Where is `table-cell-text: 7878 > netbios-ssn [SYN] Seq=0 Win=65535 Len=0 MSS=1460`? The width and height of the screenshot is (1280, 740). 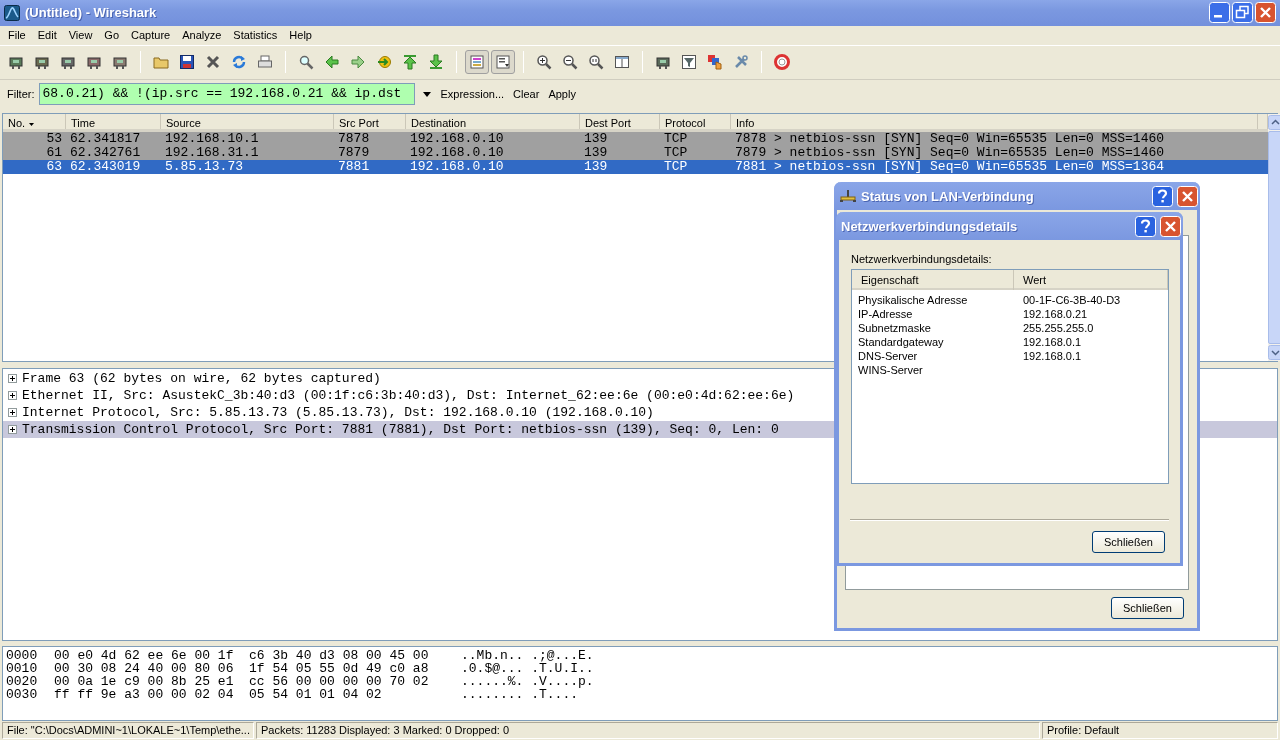
table-cell-text: 7878 > netbios-ssn [SYN] Seq=0 Win=65535 Len=0 MSS=1460 is located at coordinates (950, 138).